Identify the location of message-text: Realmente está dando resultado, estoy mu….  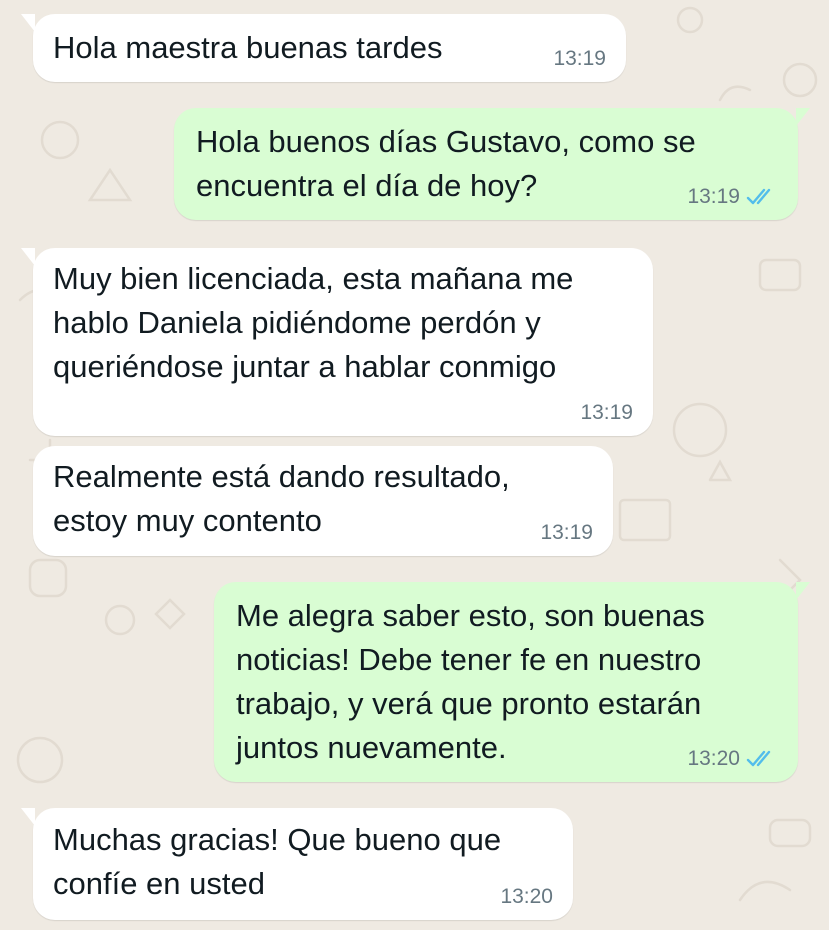
(281, 498).